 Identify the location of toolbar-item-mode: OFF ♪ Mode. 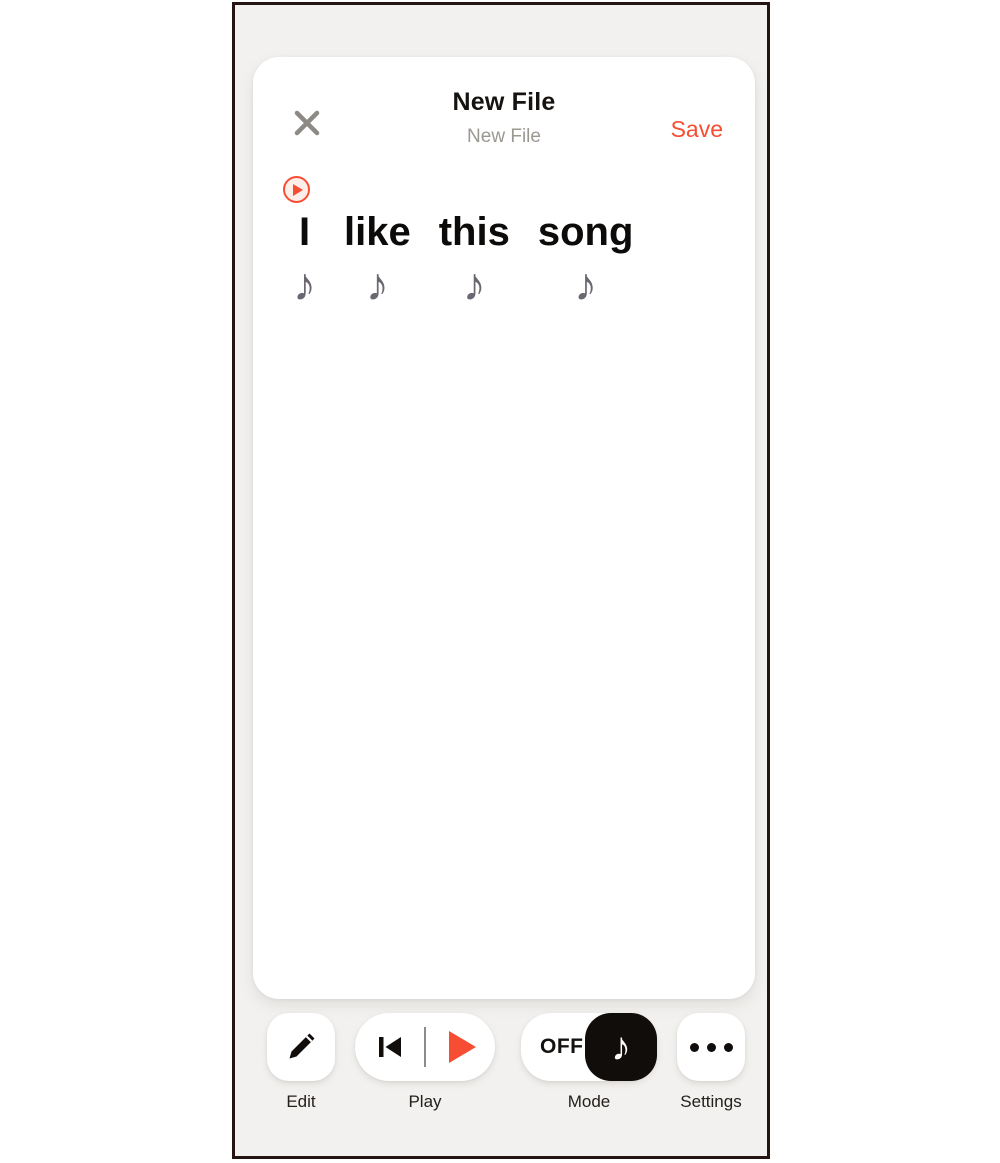
(589, 1062).